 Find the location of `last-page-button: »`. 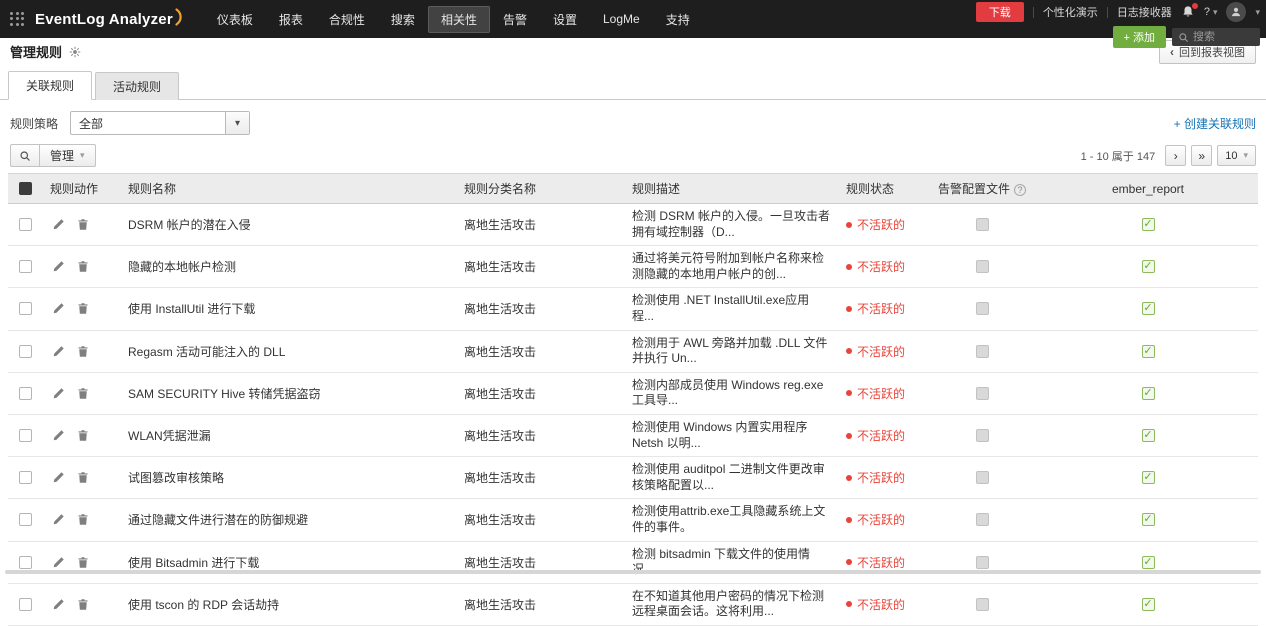

last-page-button: » is located at coordinates (1202, 155).